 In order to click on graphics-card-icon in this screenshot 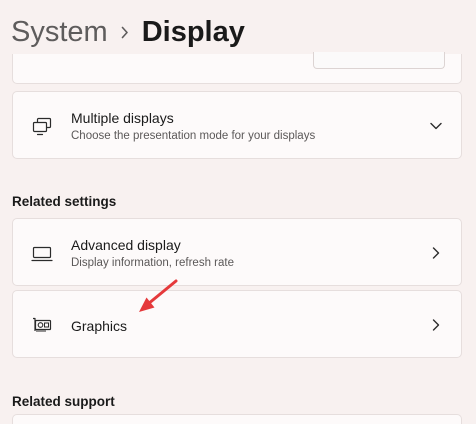, I will do `click(42, 325)`.